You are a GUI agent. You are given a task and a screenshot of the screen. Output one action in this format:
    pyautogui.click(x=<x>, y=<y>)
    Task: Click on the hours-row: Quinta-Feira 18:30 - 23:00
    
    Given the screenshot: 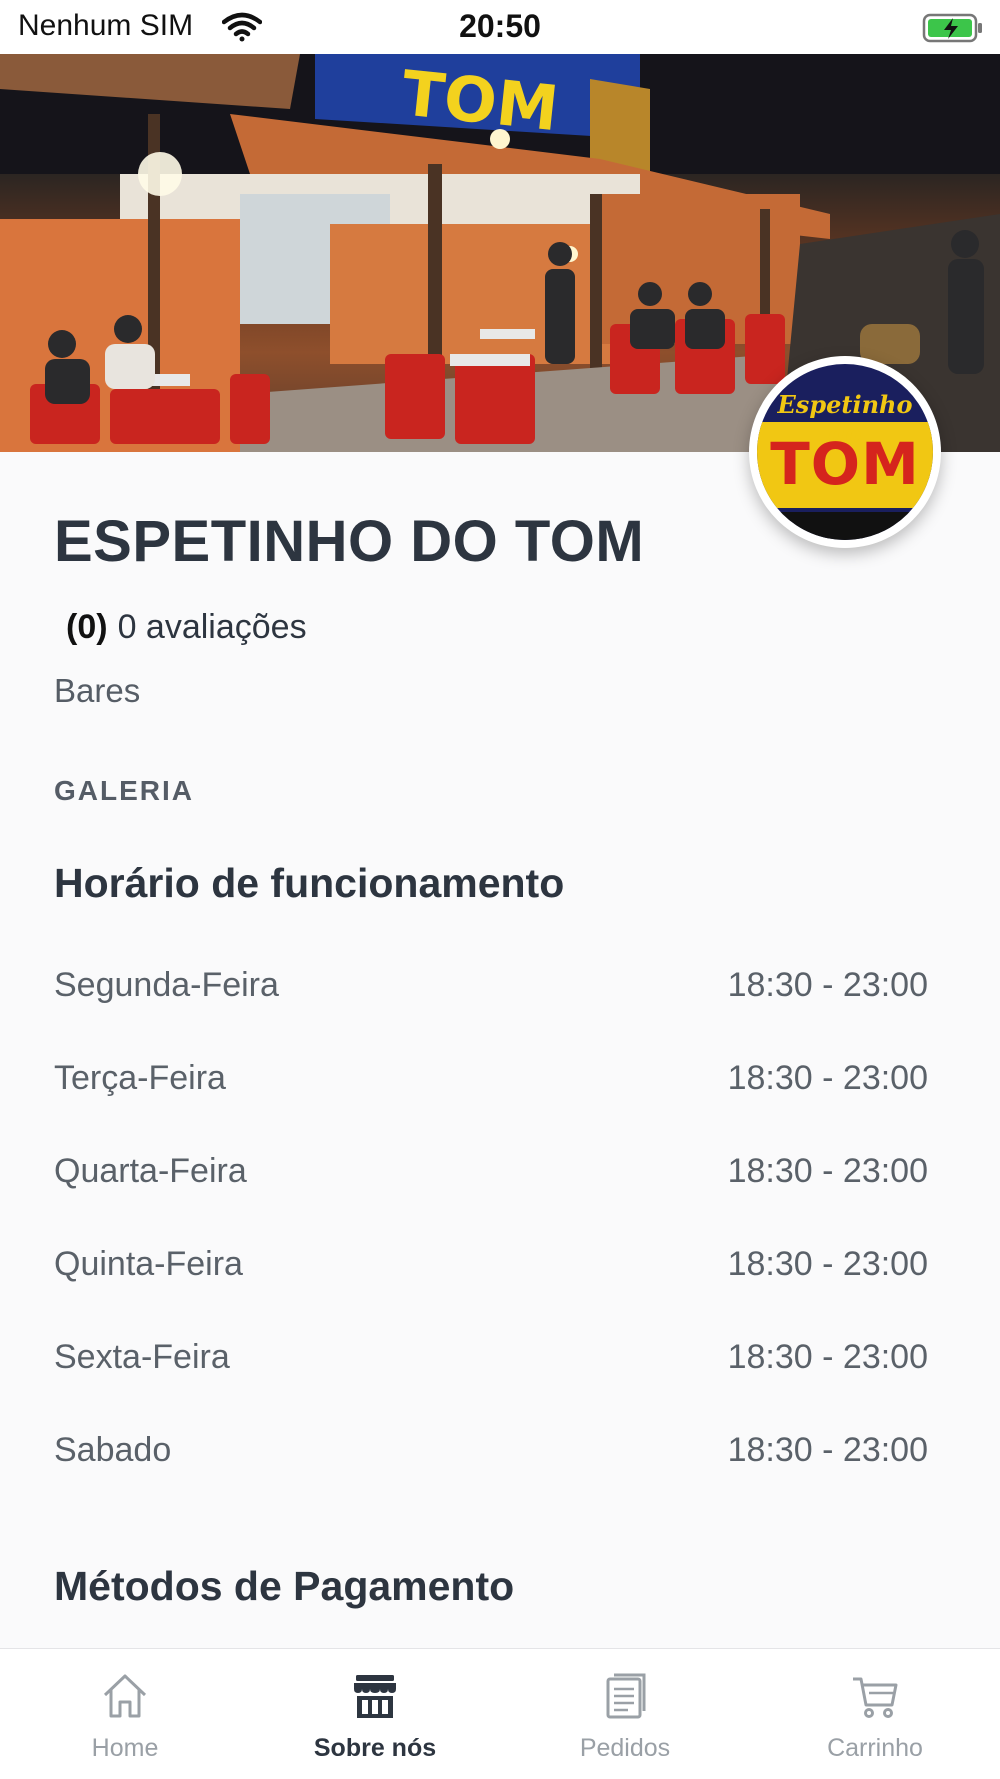 What is the action you would take?
    pyautogui.click(x=491, y=1267)
    